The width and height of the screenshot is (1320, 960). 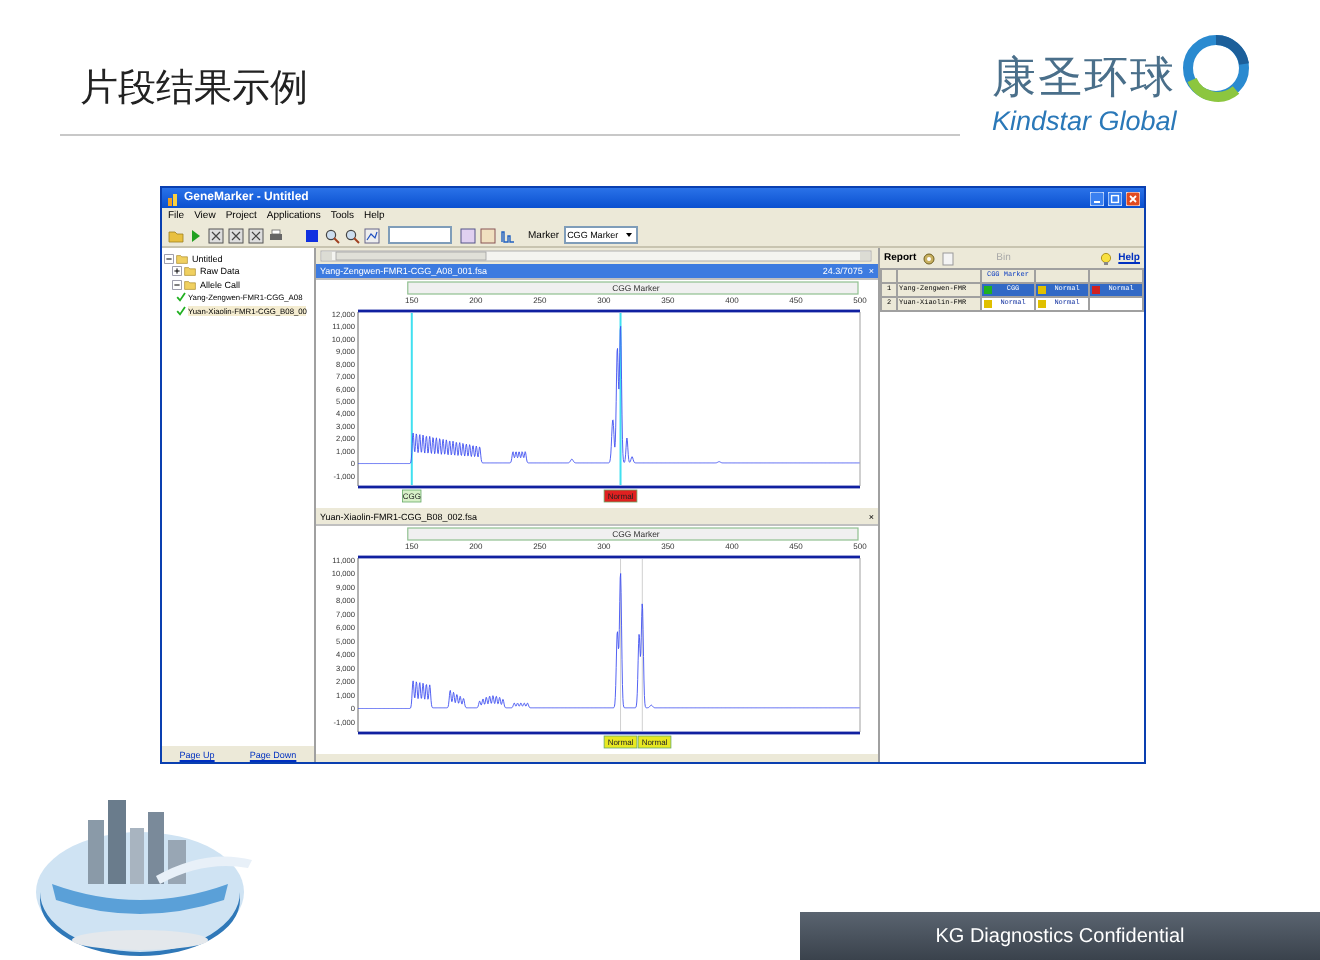 What do you see at coordinates (312, 235) in the screenshot?
I see `square-icon` at bounding box center [312, 235].